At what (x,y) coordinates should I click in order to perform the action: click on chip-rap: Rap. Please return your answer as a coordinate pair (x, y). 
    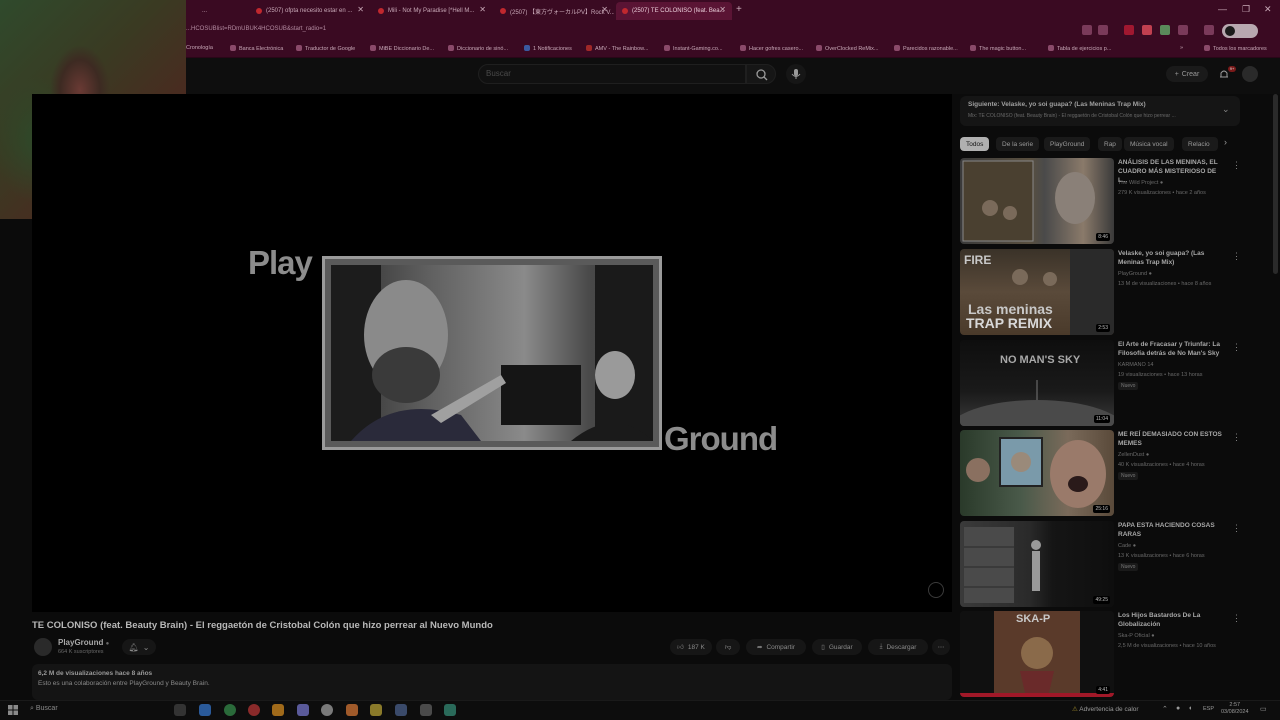
    Looking at the image, I should click on (1110, 144).